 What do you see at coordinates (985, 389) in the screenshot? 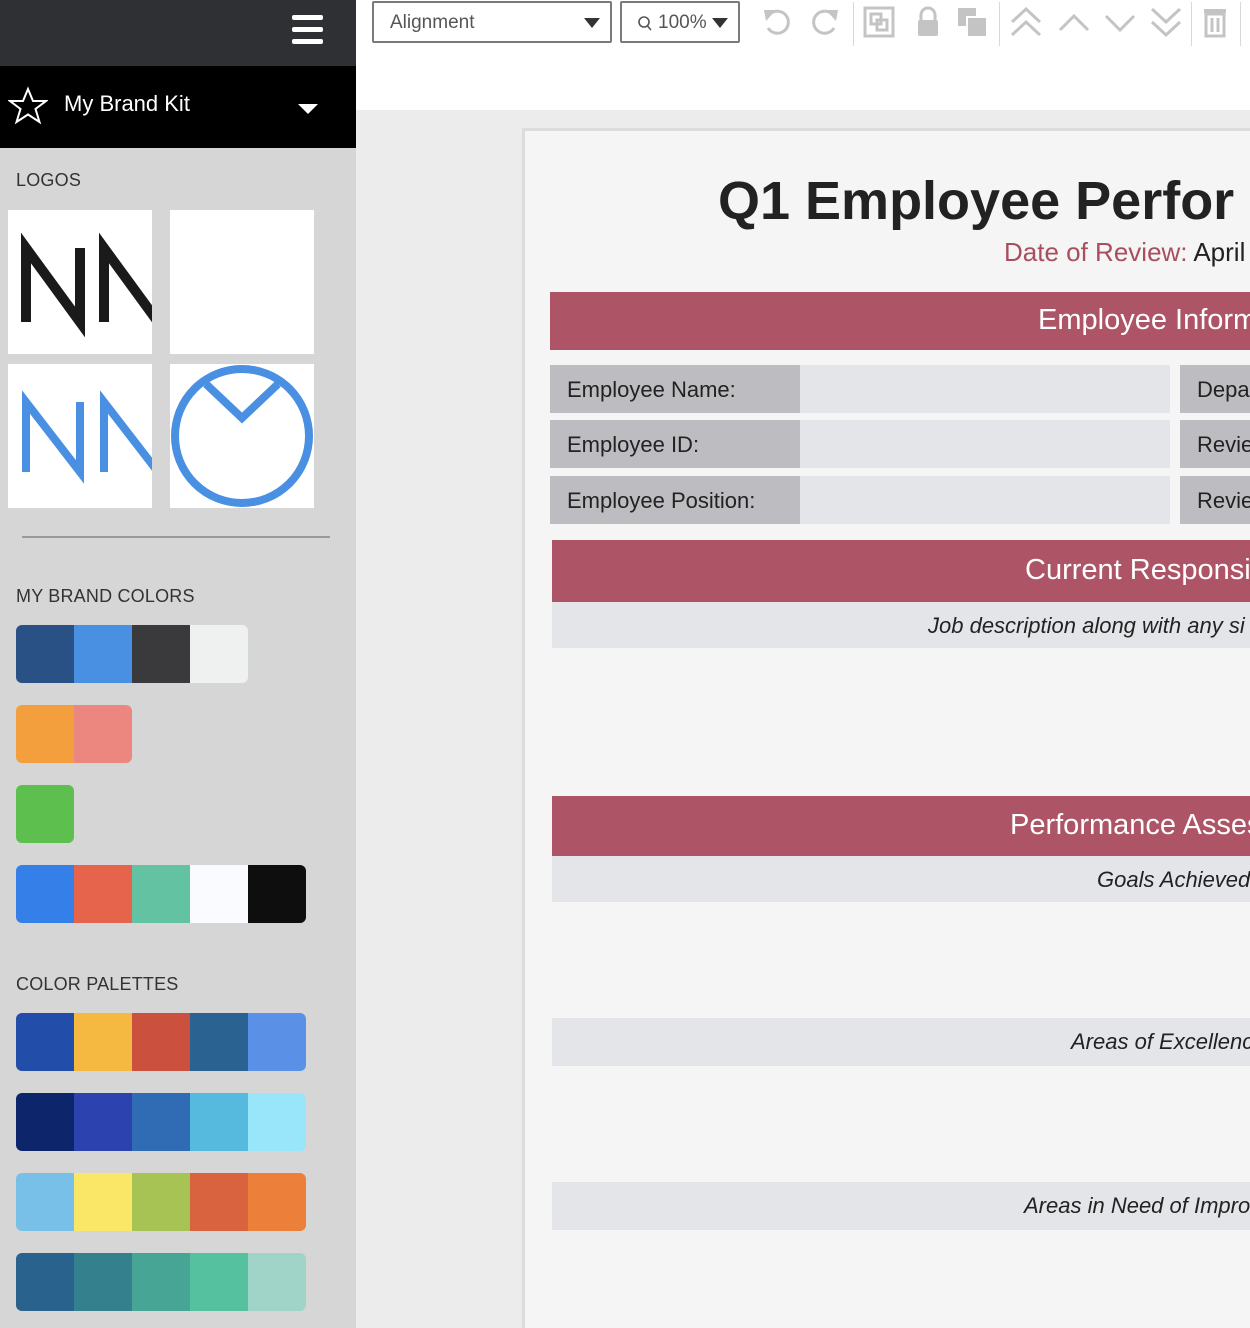
I see `field-input-employee-name` at bounding box center [985, 389].